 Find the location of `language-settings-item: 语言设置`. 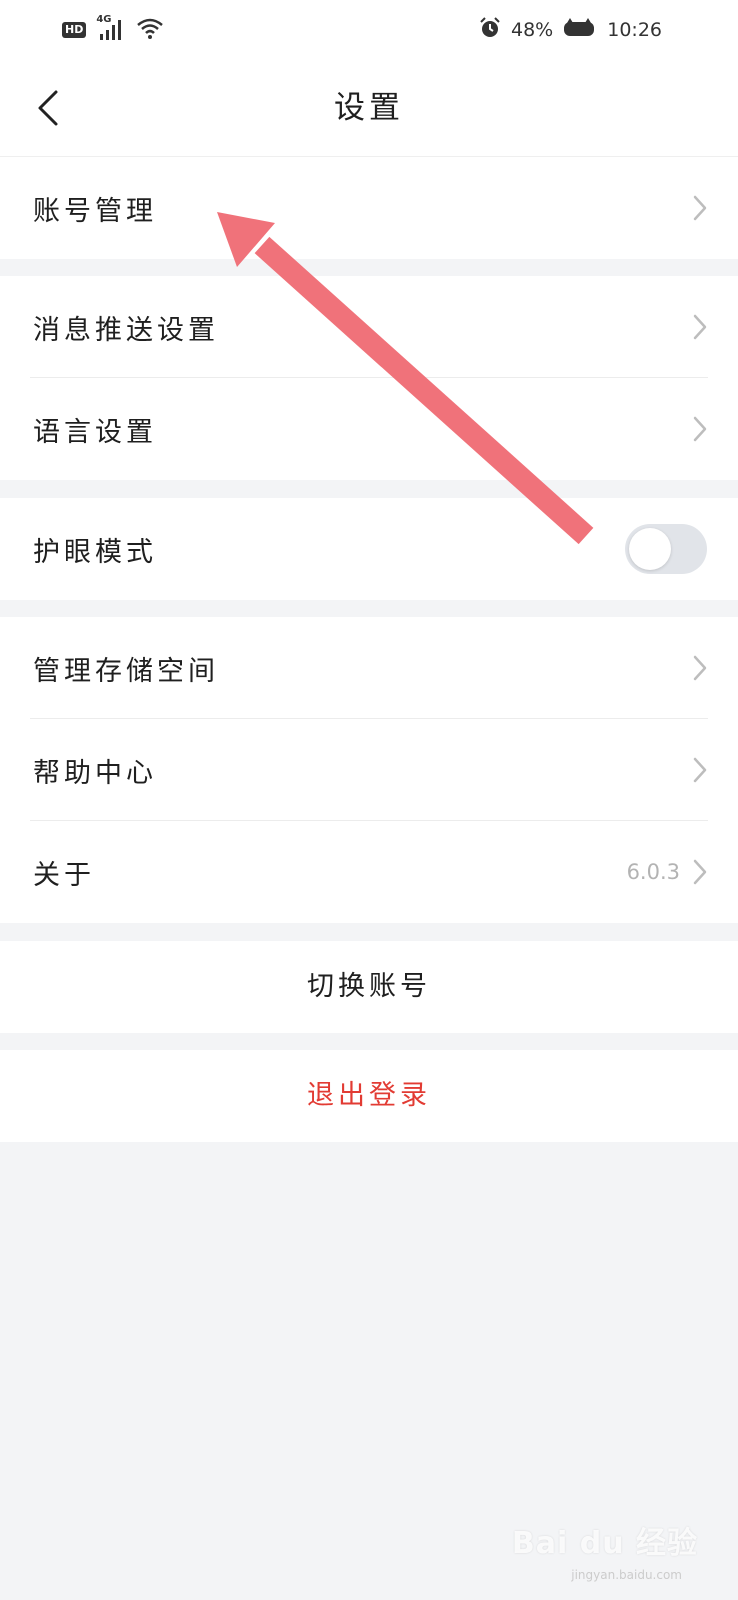

language-settings-item: 语言设置 is located at coordinates (369, 429).